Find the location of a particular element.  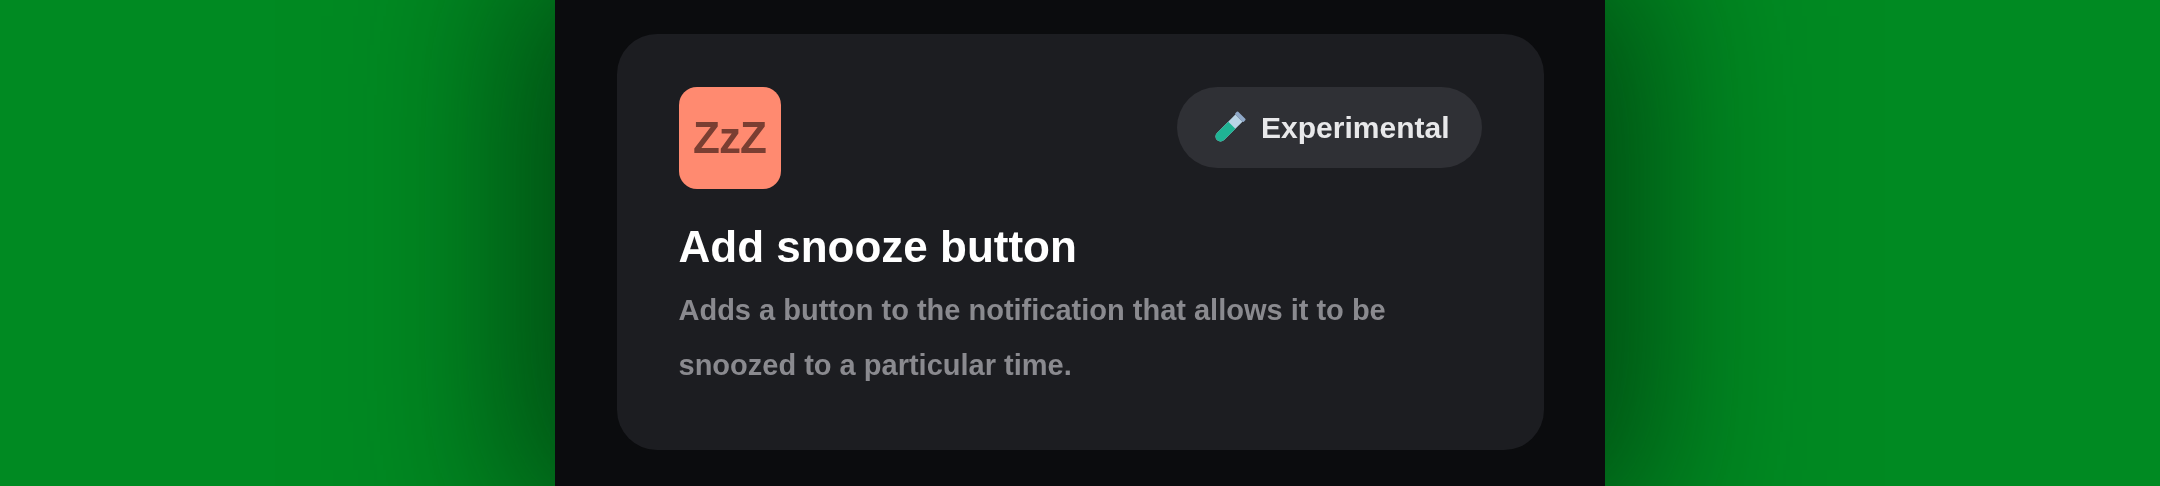

experimental-badge: Experimental is located at coordinates (1329, 127).